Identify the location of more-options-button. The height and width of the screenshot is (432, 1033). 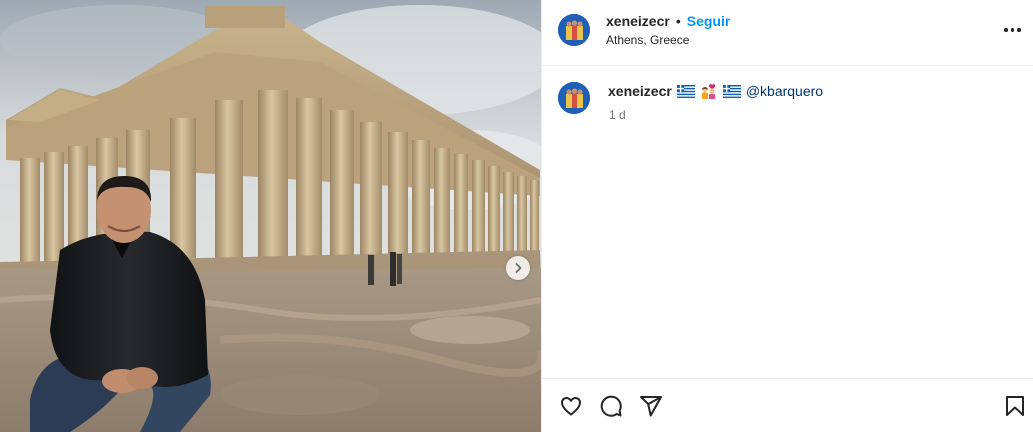
(1012, 30).